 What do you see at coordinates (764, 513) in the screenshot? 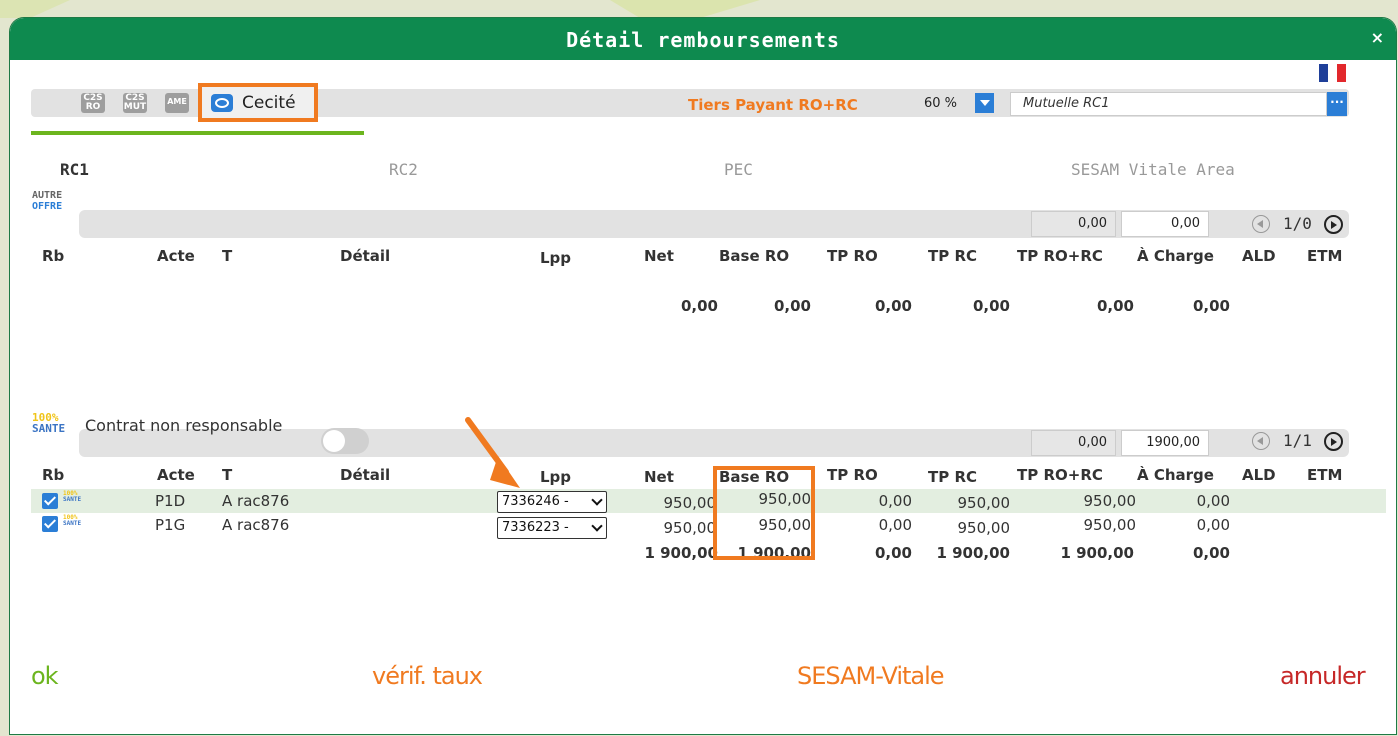
I see `base-ro-highlight-box` at bounding box center [764, 513].